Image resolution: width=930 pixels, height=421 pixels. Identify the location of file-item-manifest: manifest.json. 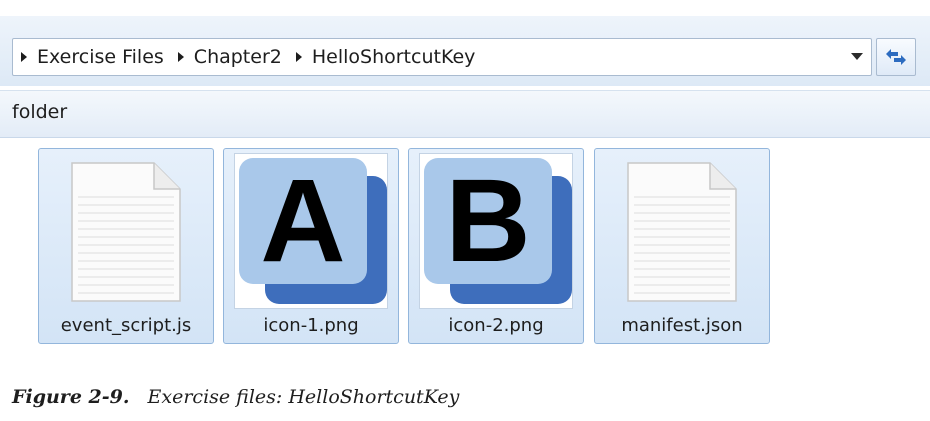
(682, 246).